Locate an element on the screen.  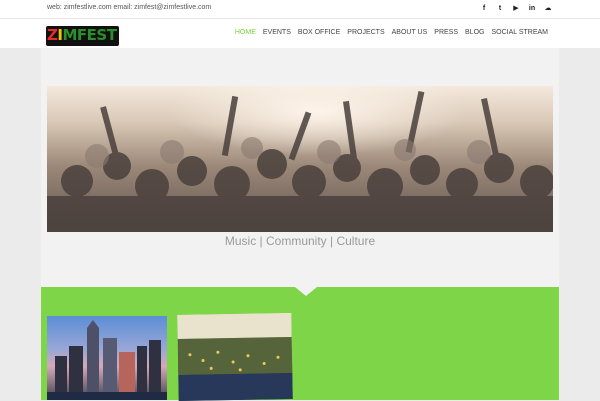
city-night-thumbnail is located at coordinates (235, 357).